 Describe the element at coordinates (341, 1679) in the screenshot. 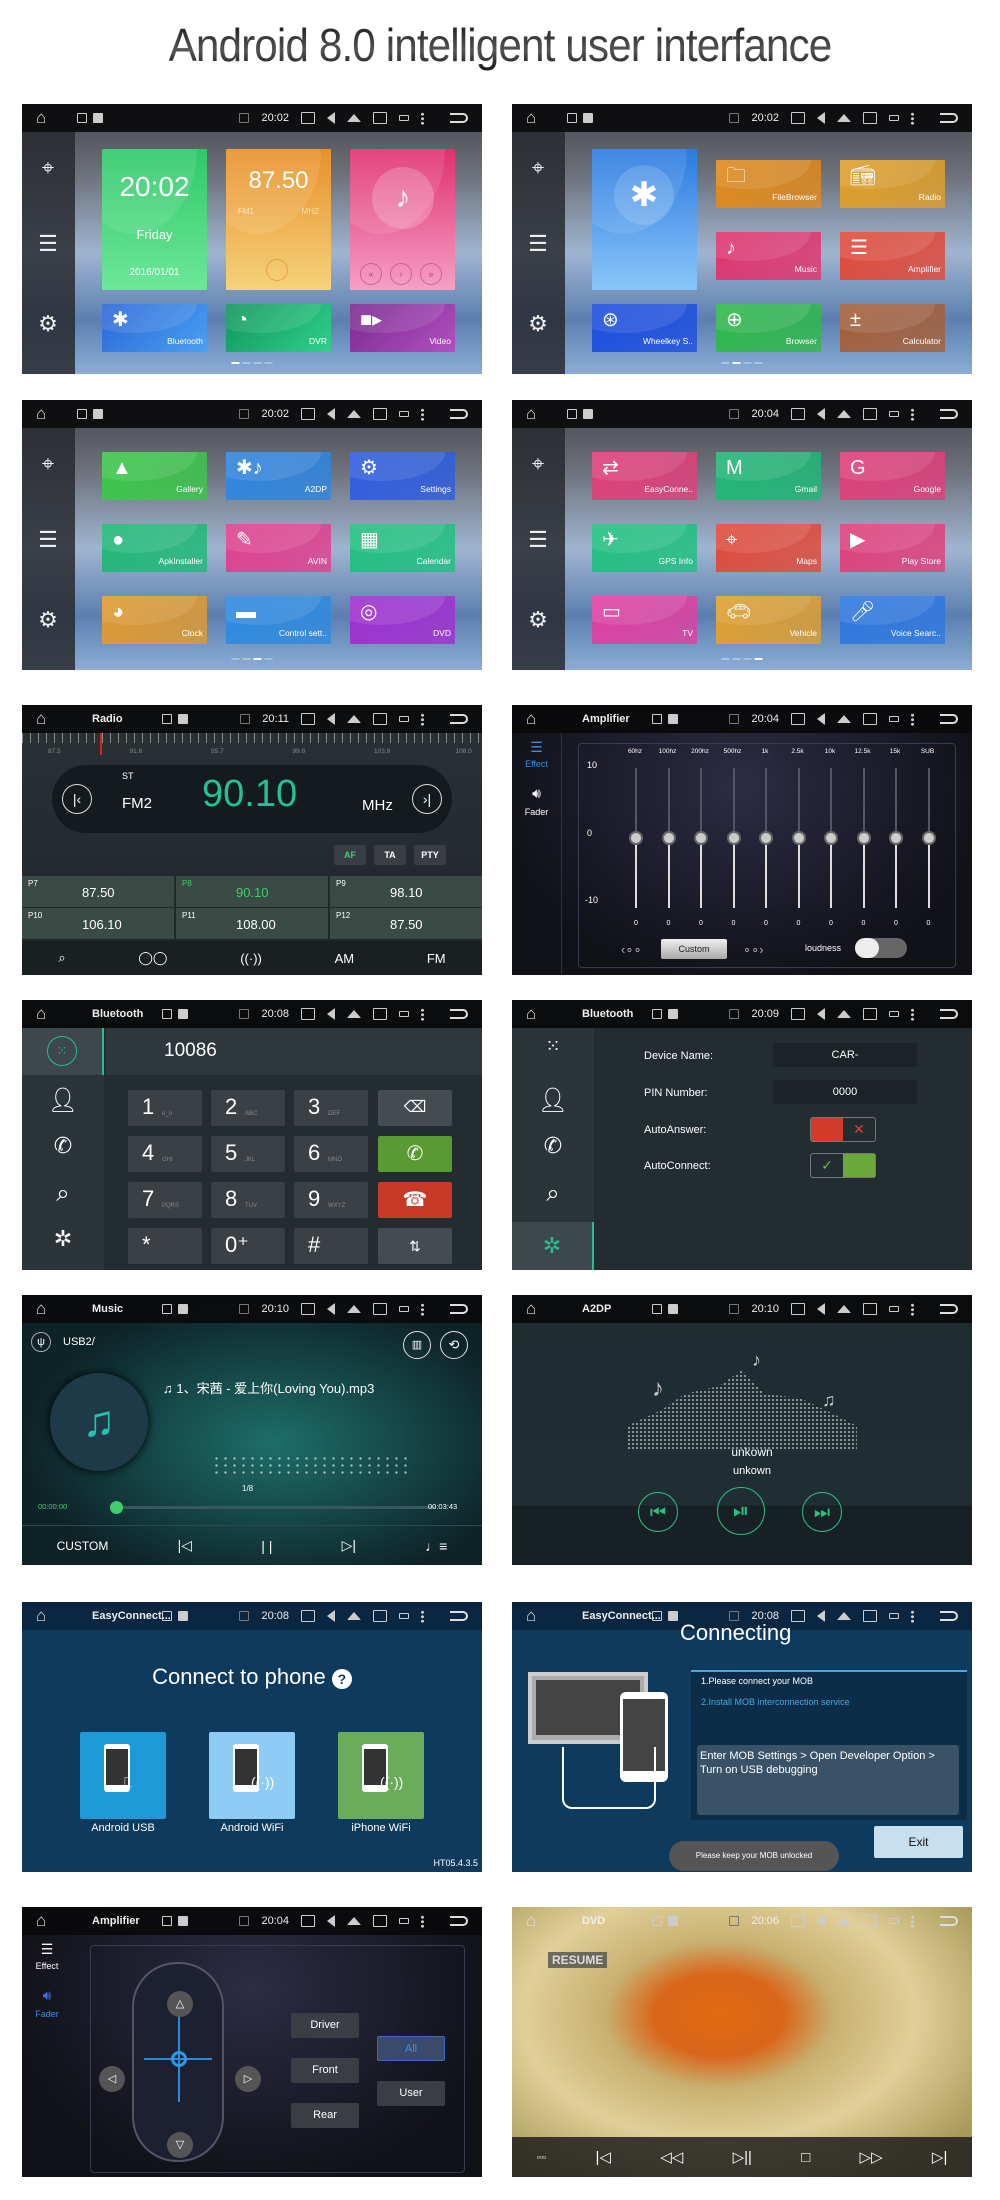

I see `help-icon: ?` at that location.